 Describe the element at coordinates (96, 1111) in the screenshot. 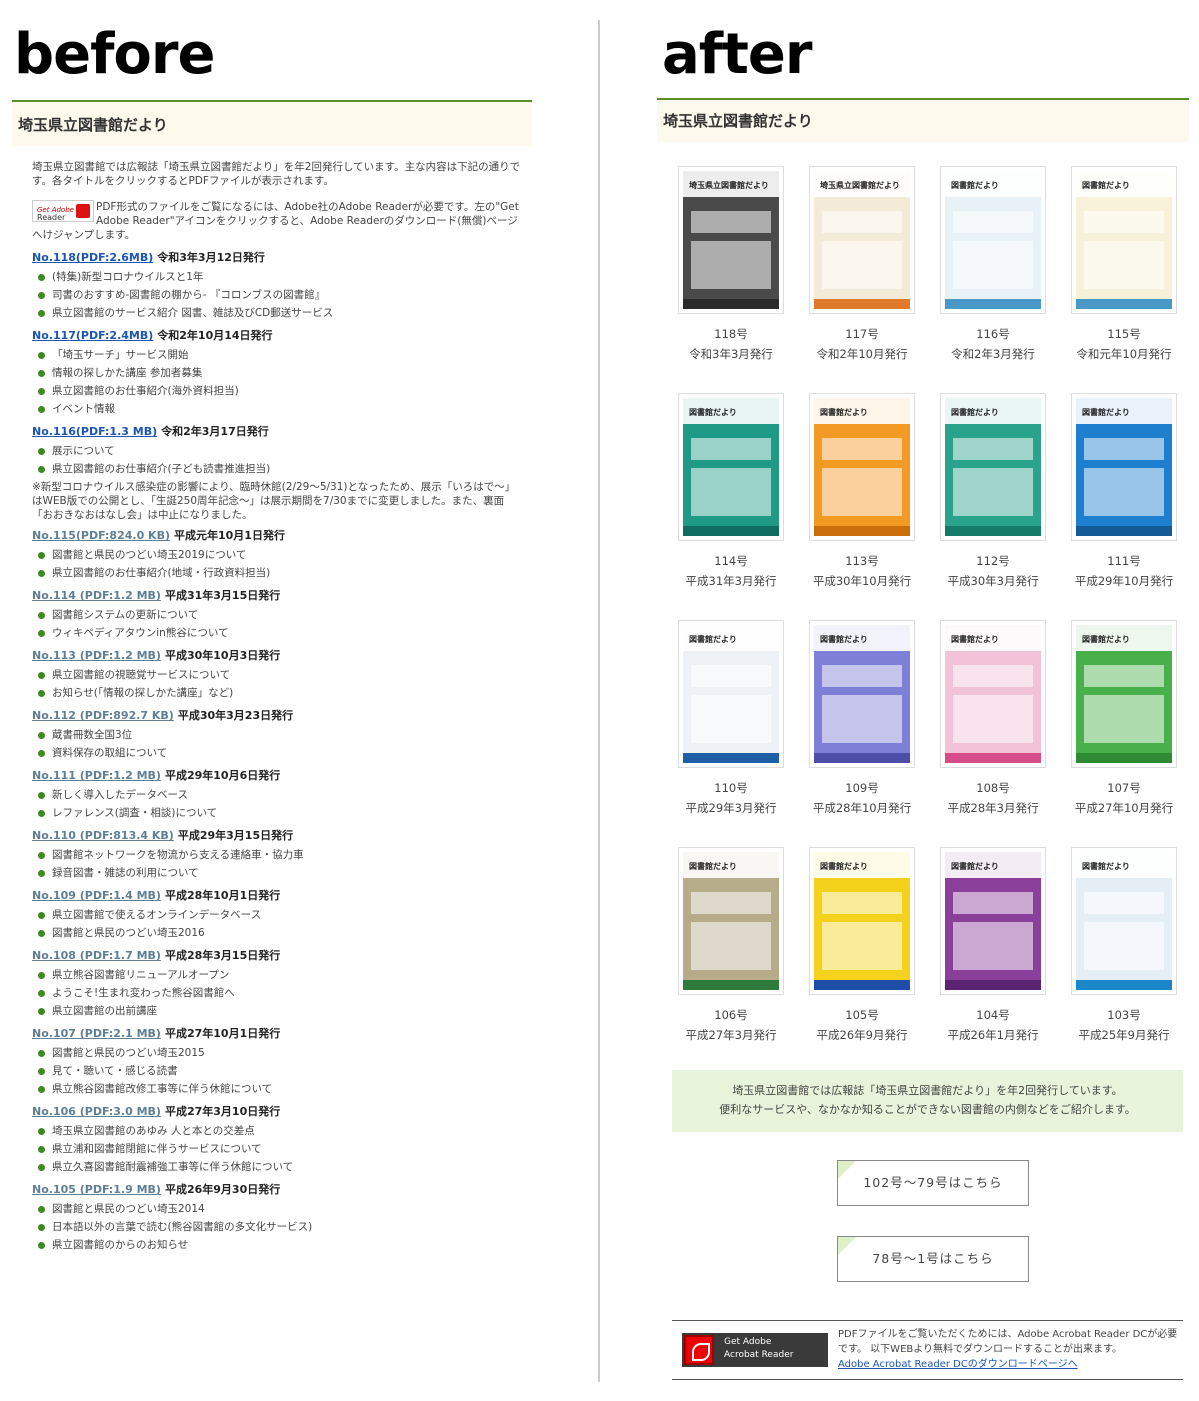

I see `issue-pdf-link: No.106 (PDF:3.0 MB)` at that location.